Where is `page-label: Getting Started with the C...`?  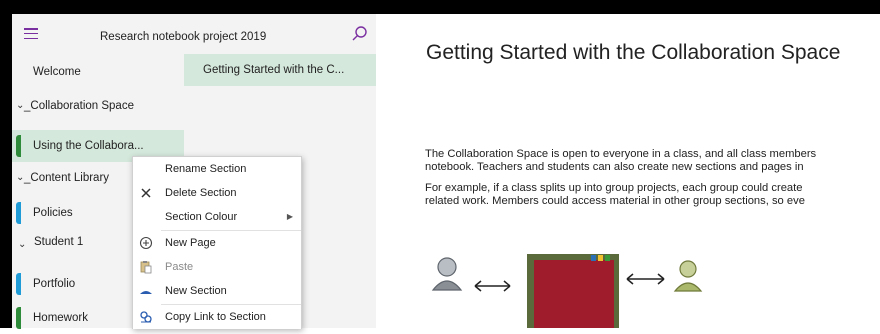
page-label: Getting Started with the C... is located at coordinates (274, 70).